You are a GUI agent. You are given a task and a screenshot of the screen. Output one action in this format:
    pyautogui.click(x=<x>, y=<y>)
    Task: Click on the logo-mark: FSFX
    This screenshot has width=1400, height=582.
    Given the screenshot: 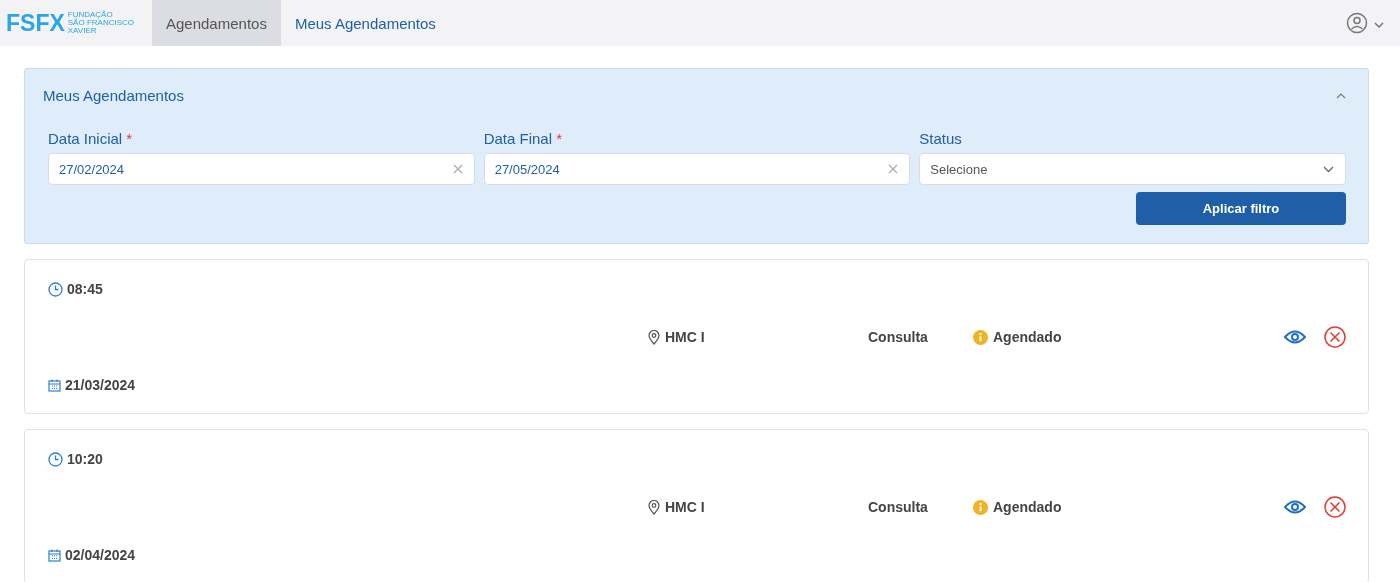 What is the action you would take?
    pyautogui.click(x=35, y=23)
    